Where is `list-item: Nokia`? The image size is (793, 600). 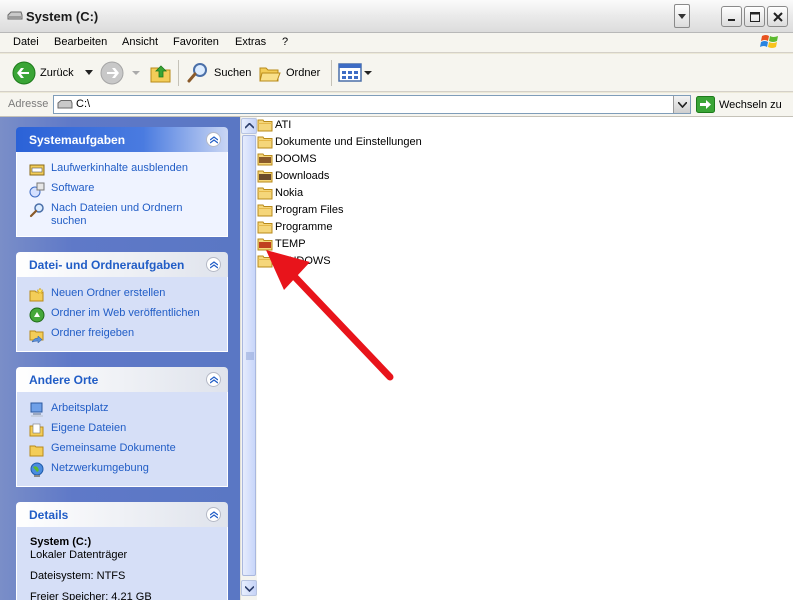 list-item: Nokia is located at coordinates (280, 193).